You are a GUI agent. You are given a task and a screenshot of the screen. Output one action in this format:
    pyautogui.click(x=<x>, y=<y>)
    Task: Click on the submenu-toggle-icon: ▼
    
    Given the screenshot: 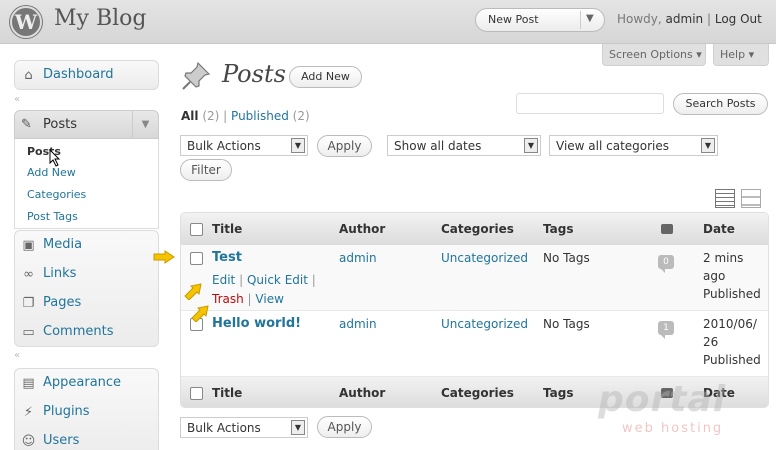 What is the action you would take?
    pyautogui.click(x=145, y=124)
    